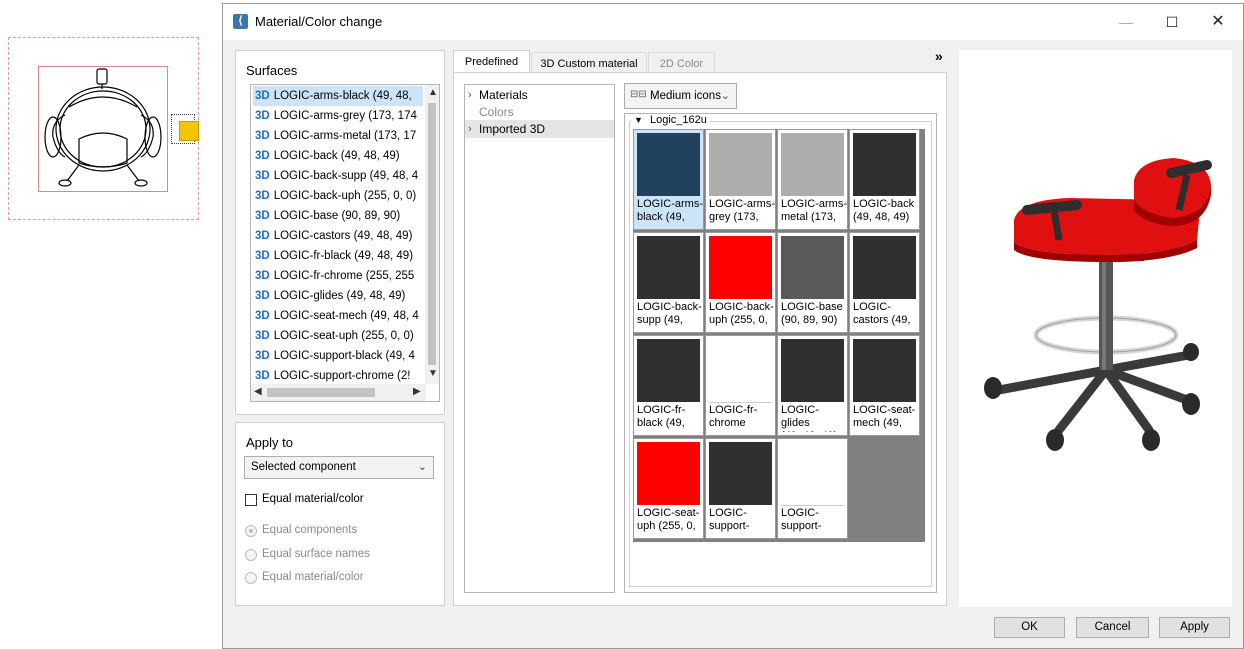 This screenshot has height=649, width=1244. I want to click on surface-list-item: 3D LOGIC-support-chrome (2!, so click(338, 376).